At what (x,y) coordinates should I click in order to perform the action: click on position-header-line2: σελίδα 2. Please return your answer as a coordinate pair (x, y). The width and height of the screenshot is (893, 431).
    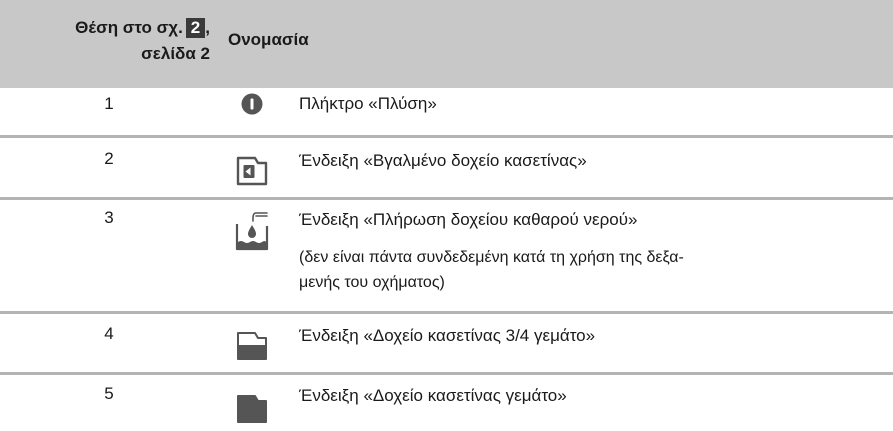
    Looking at the image, I should click on (175, 53).